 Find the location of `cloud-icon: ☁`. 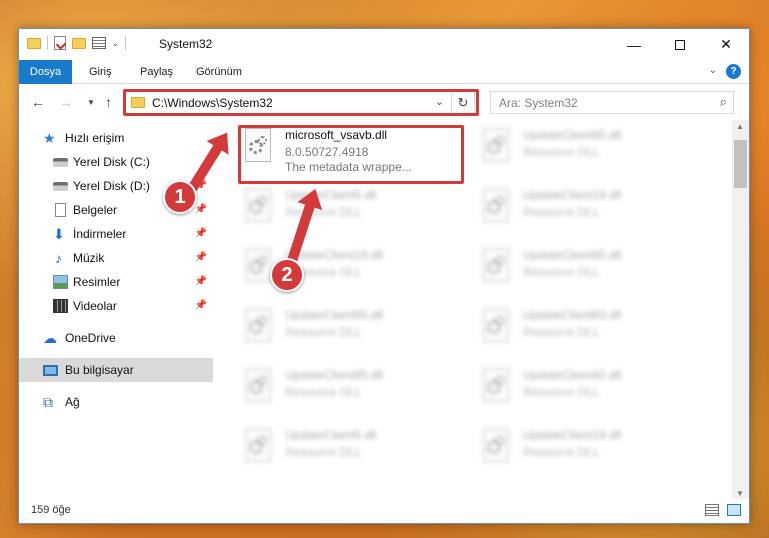

cloud-icon: ☁ is located at coordinates (50, 338).